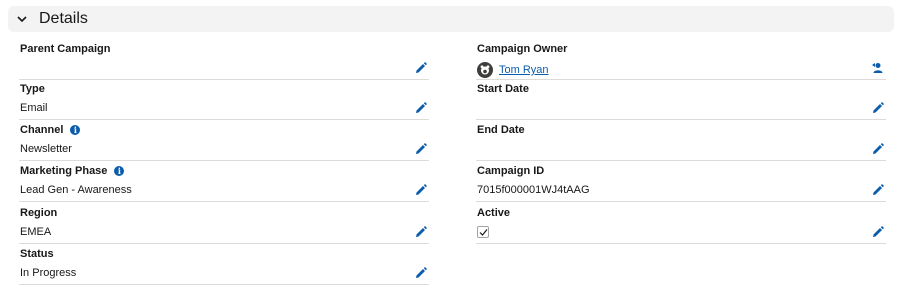 Image resolution: width=909 pixels, height=292 pixels. Describe the element at coordinates (681, 141) in the screenshot. I see `field-end-date: End Date` at that location.